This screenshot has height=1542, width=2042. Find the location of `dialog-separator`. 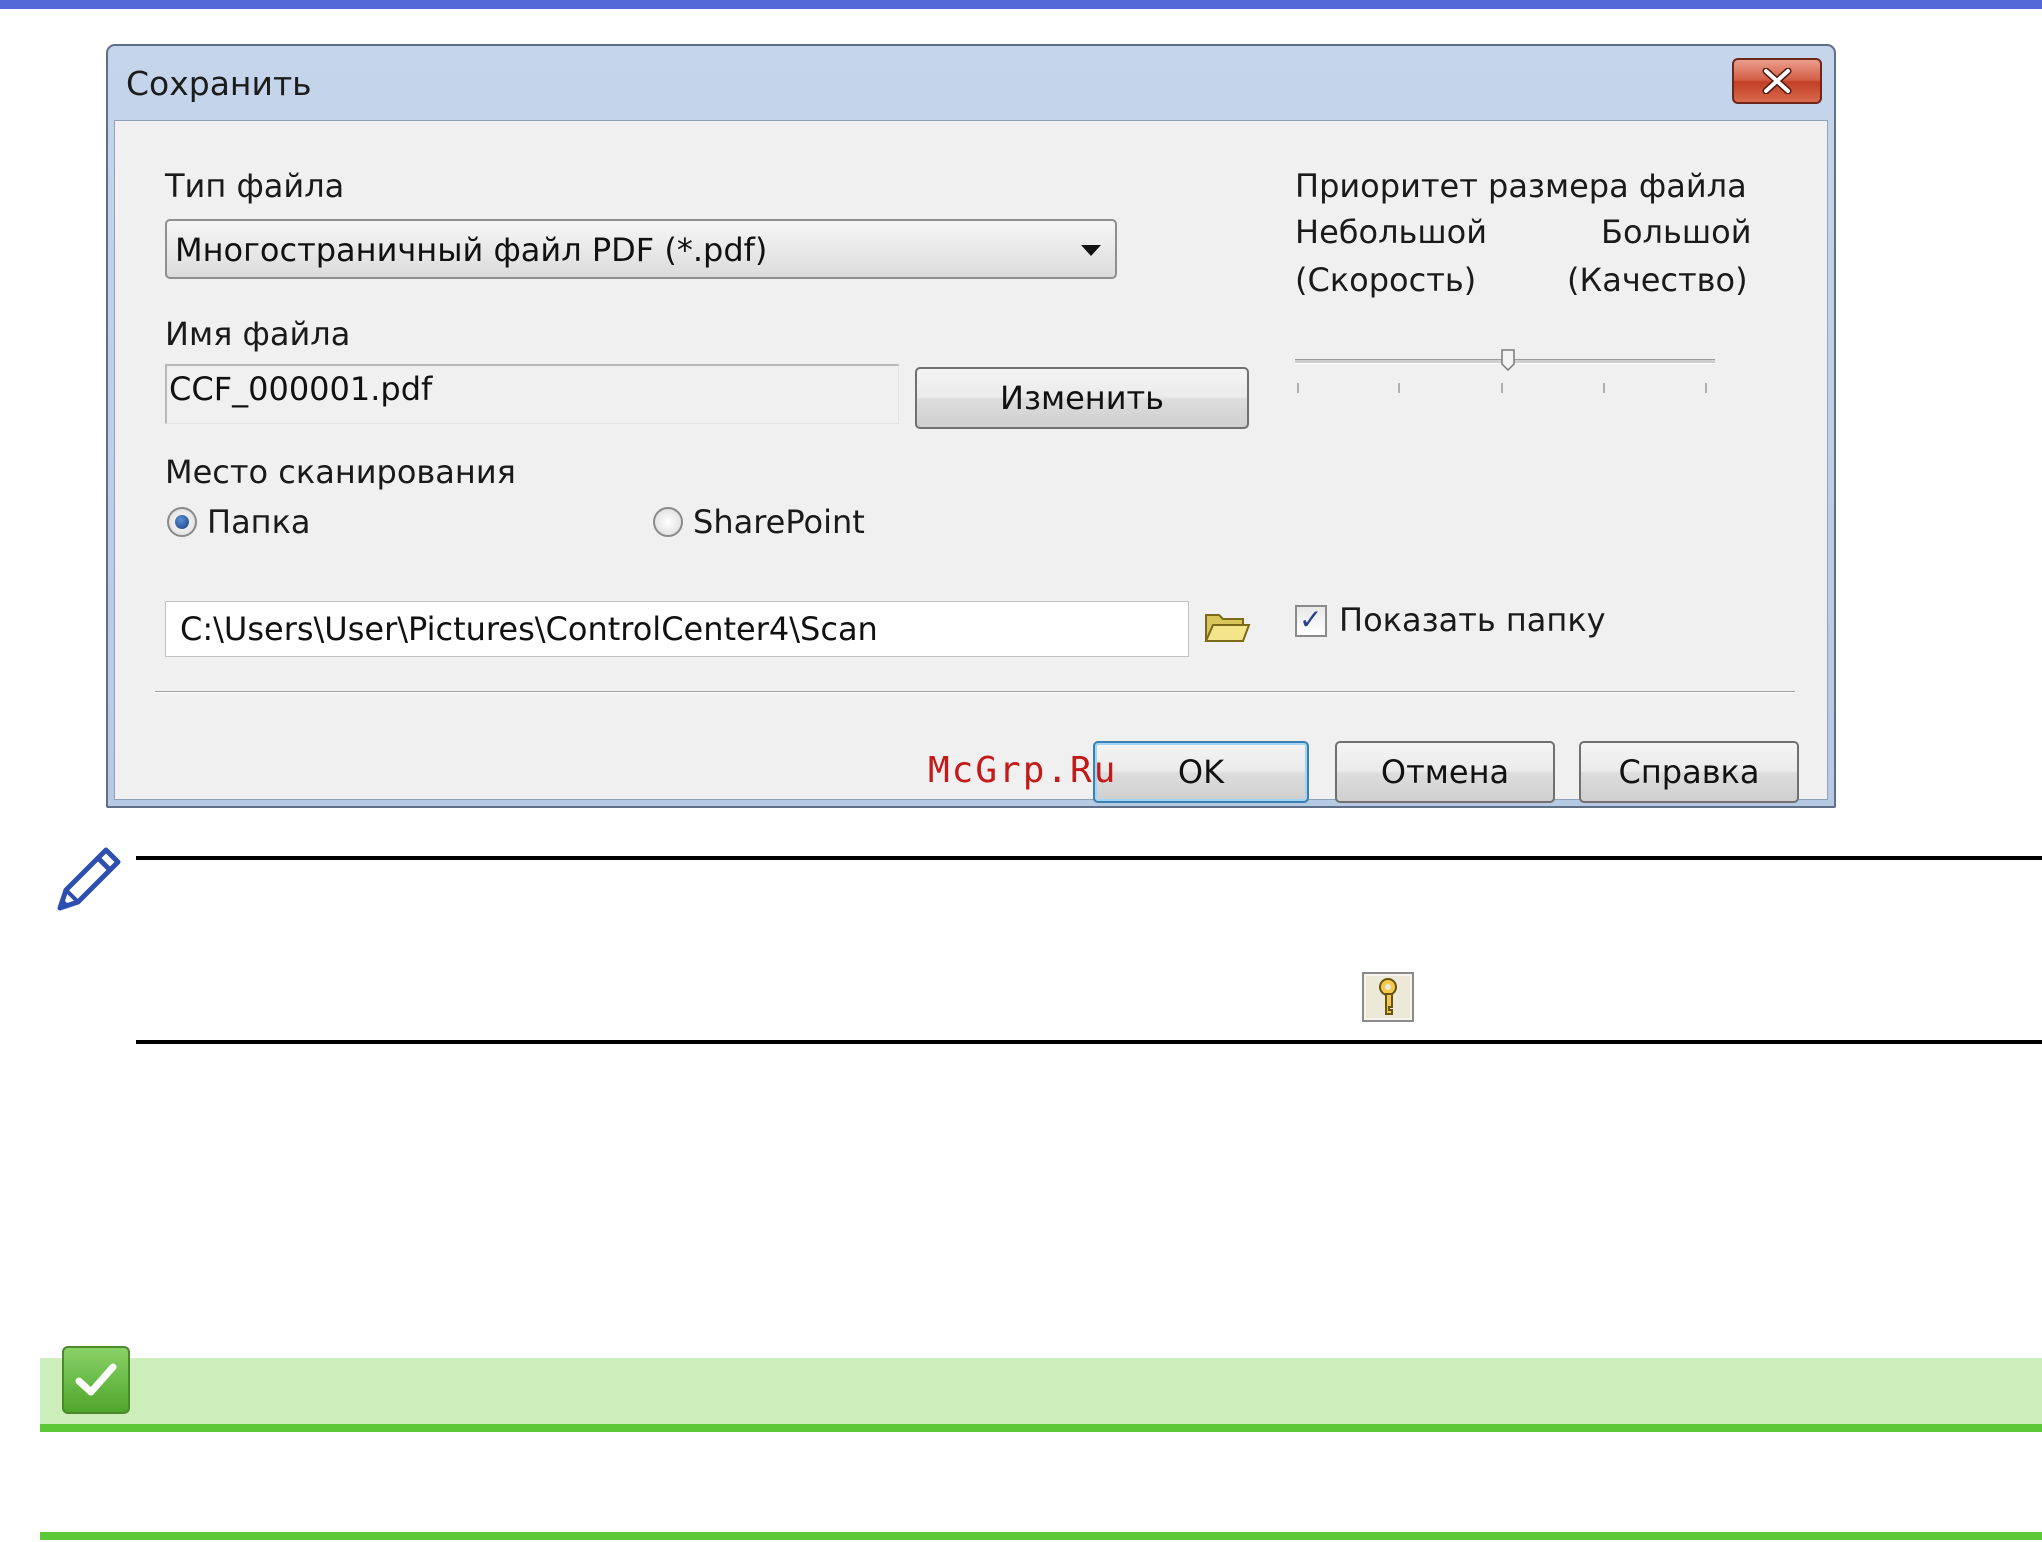

dialog-separator is located at coordinates (975, 692).